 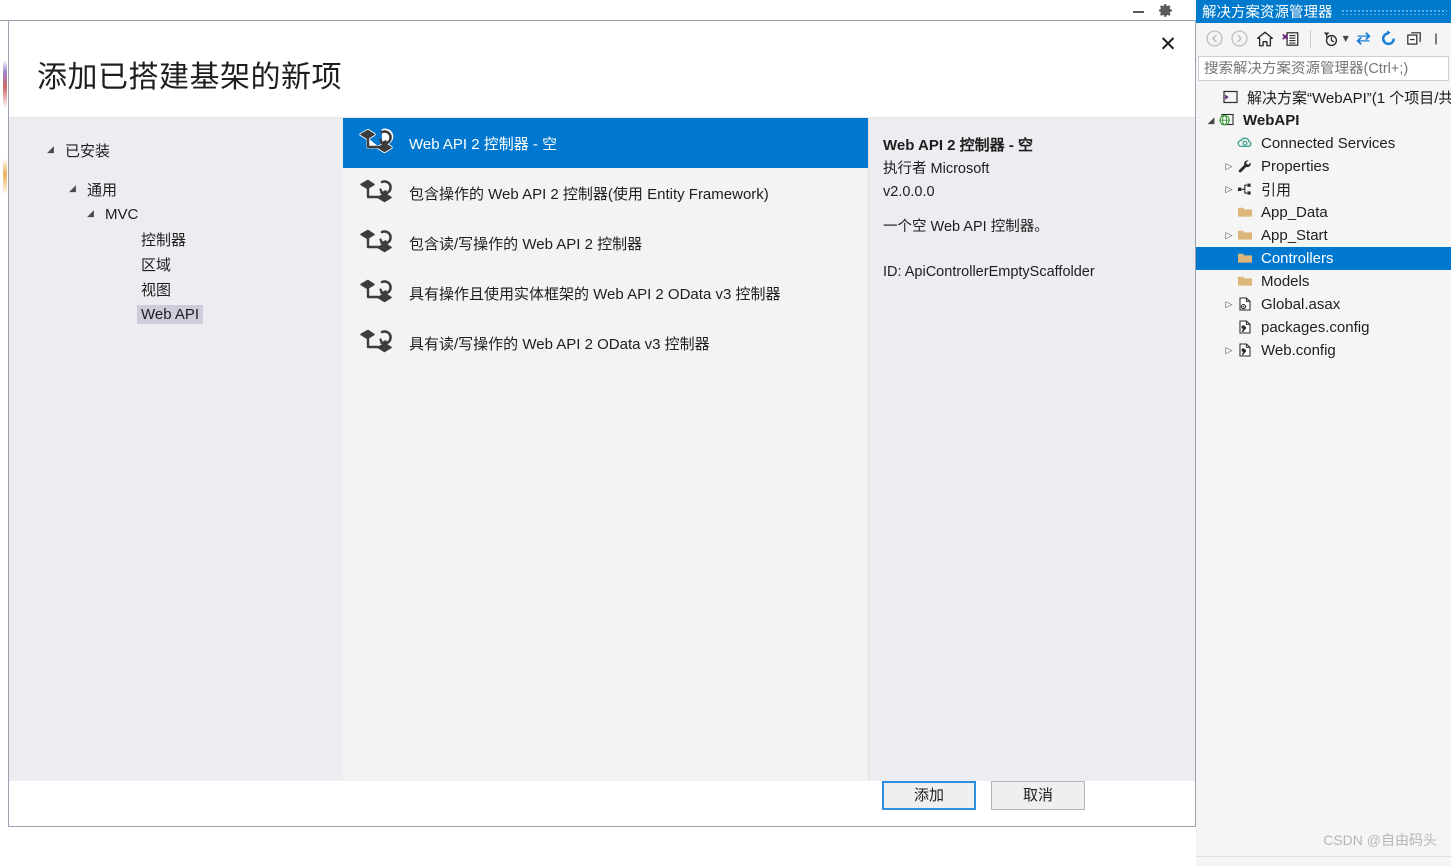 I want to click on scaffold-list-item-label: Web API 2 控制器 - 空, so click(x=483, y=144).